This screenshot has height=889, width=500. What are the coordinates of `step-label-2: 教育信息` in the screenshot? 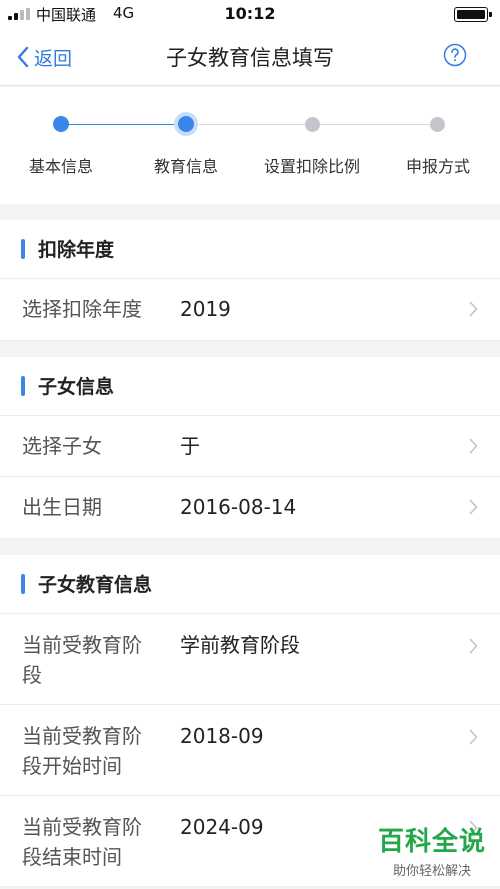 It's located at (185, 166).